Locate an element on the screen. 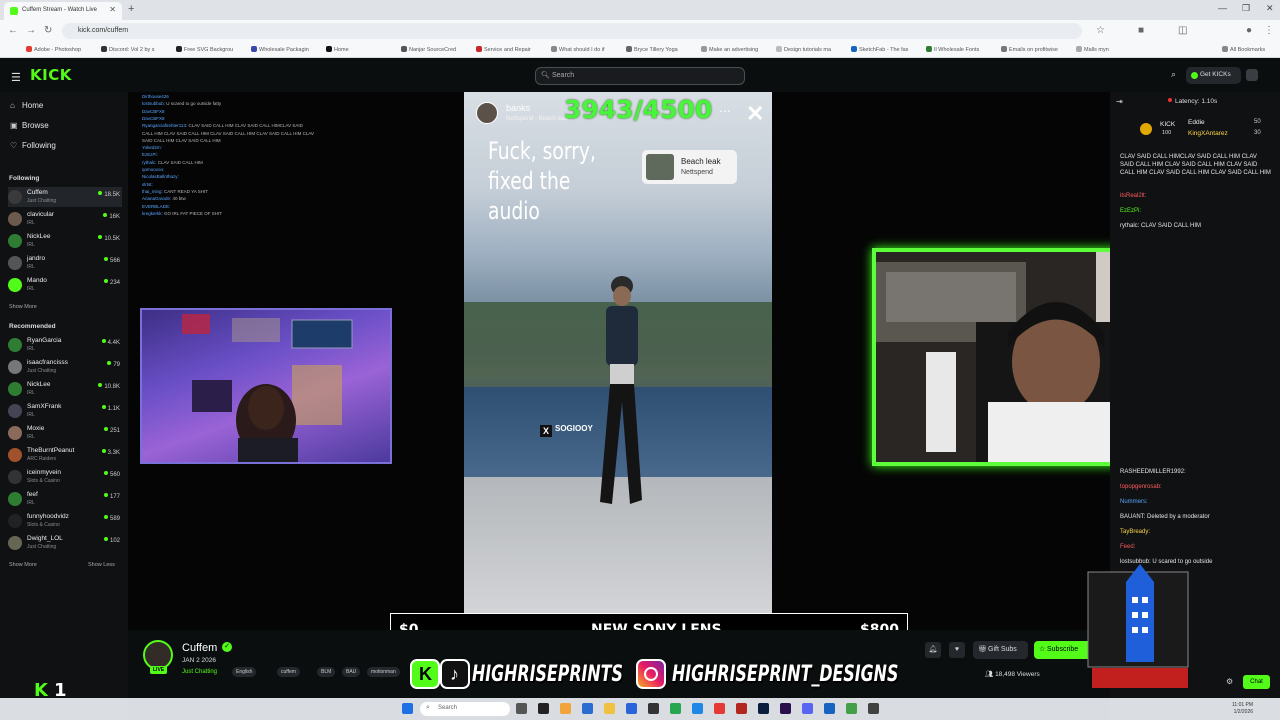  menu-dots-icon: ⋮ is located at coordinates (1269, 30).